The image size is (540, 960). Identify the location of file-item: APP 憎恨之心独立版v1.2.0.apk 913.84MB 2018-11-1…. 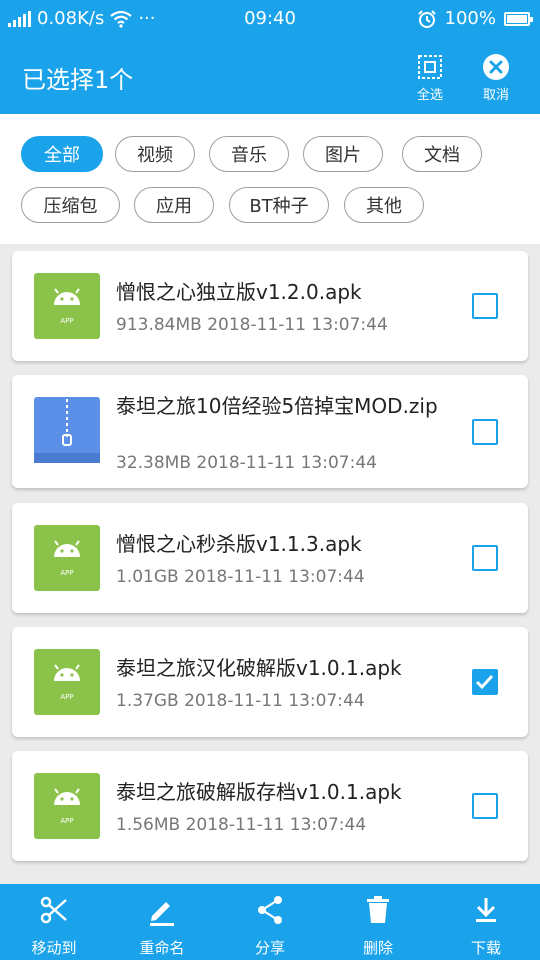
(270, 306).